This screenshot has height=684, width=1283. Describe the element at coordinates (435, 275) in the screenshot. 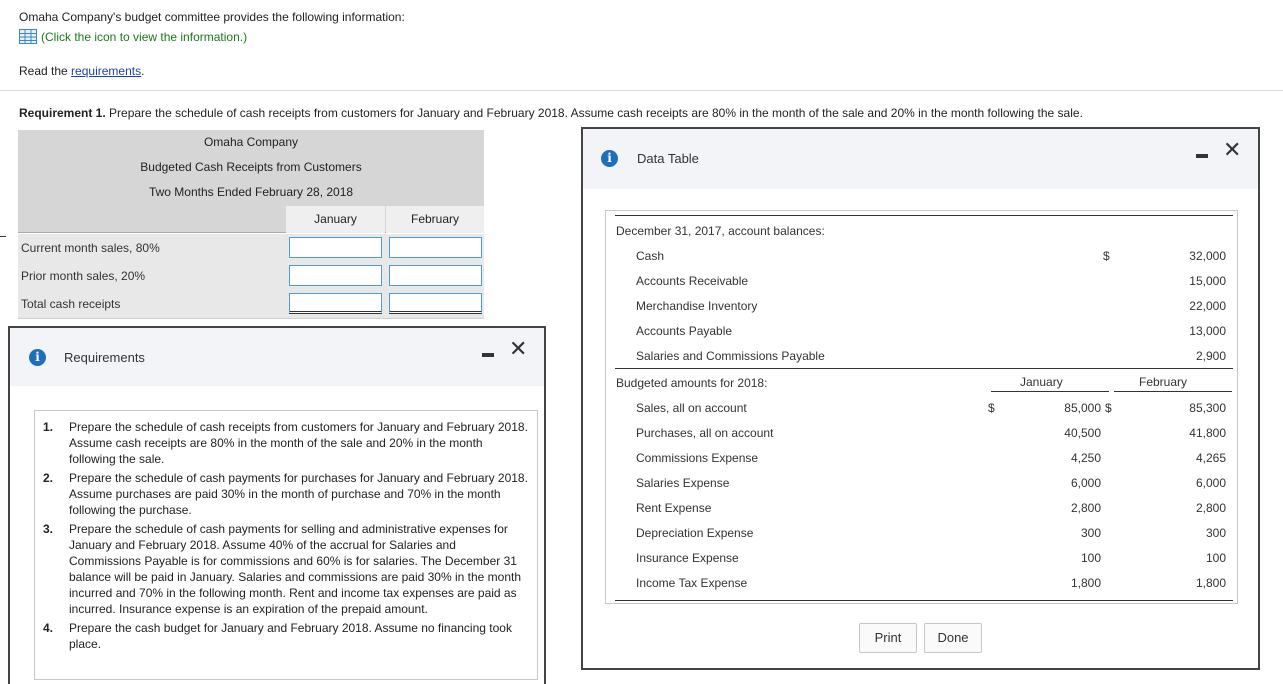

I see `input-prior-february` at that location.